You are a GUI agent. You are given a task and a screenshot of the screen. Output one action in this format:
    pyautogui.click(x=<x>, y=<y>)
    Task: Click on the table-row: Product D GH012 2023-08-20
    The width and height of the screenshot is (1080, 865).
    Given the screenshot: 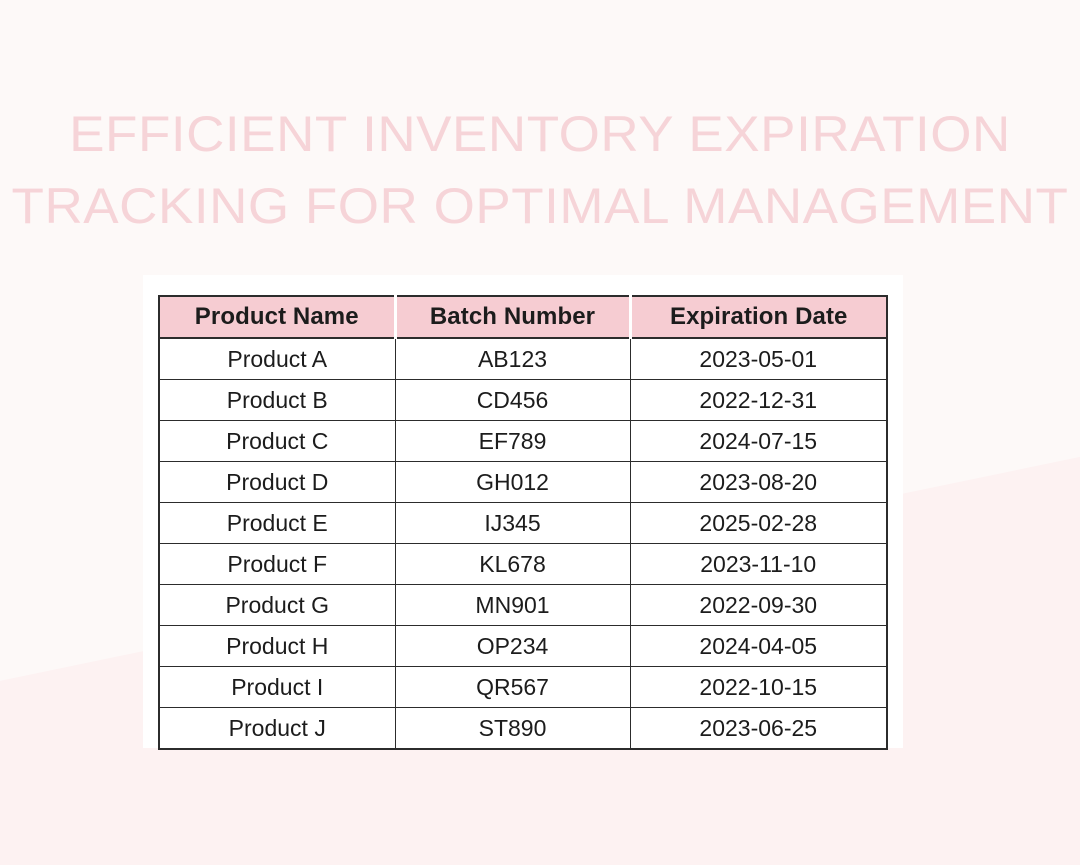 What is the action you would take?
    pyautogui.click(x=523, y=482)
    